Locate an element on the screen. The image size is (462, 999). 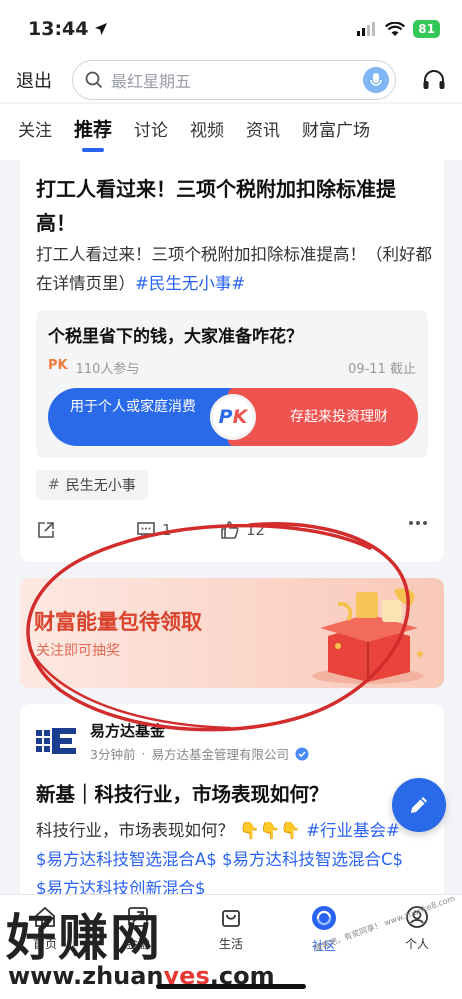
topic-chip: # 民生无小事 is located at coordinates (92, 485).